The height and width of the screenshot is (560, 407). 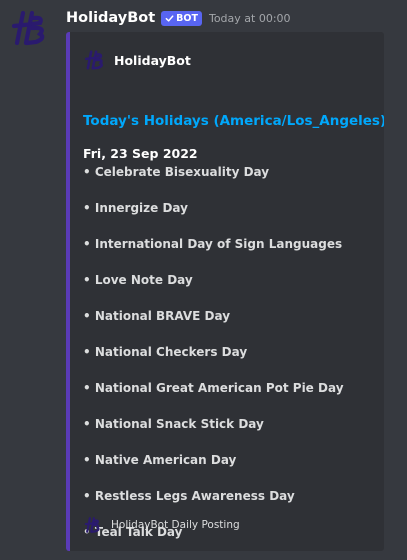 What do you see at coordinates (30, 28) in the screenshot?
I see `holidaybot-avatar-icon` at bounding box center [30, 28].